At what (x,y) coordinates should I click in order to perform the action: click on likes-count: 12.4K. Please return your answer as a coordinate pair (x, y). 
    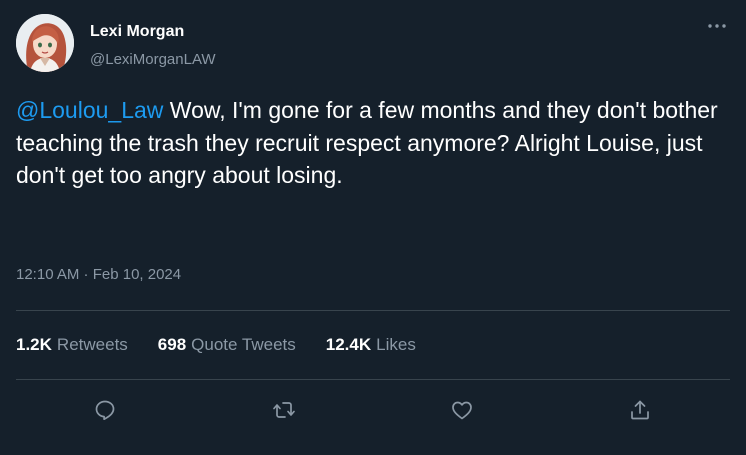
    Looking at the image, I should click on (348, 344).